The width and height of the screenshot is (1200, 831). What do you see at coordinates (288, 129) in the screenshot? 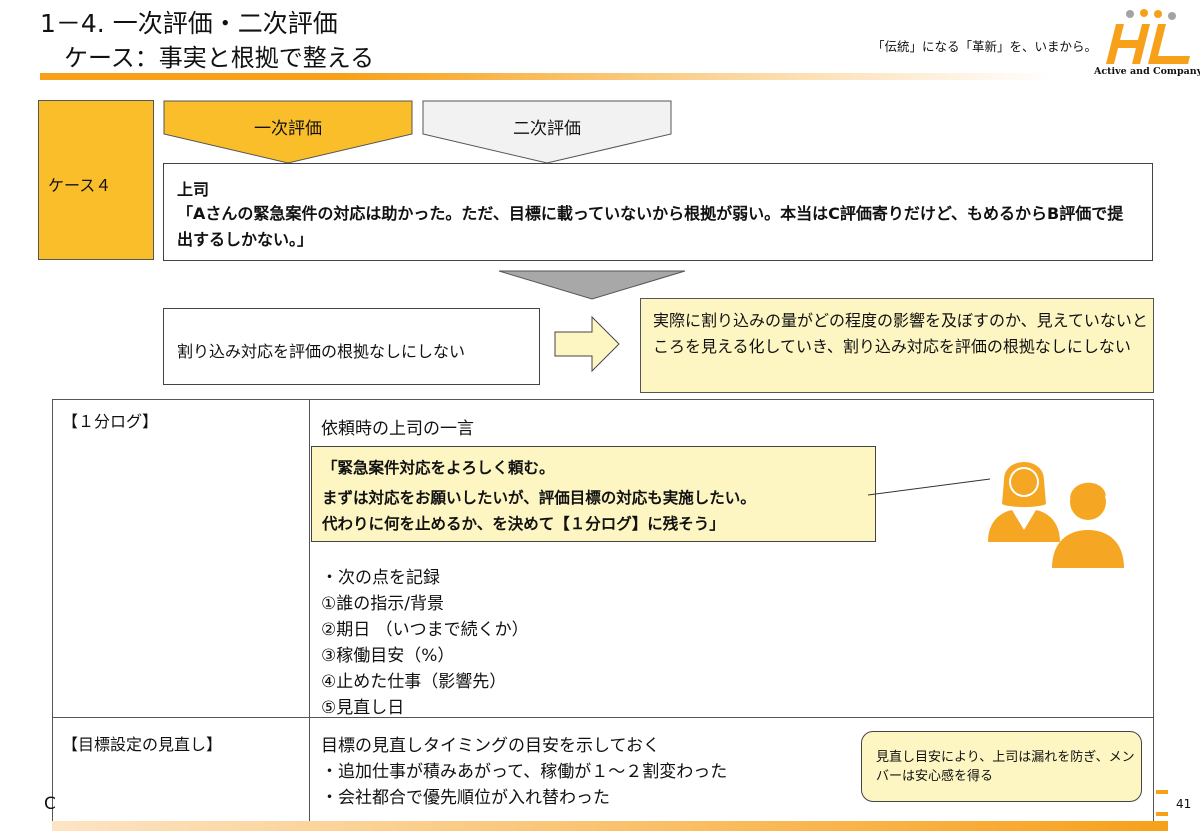
I see `tab-primary-label: 一次評価` at bounding box center [288, 129].